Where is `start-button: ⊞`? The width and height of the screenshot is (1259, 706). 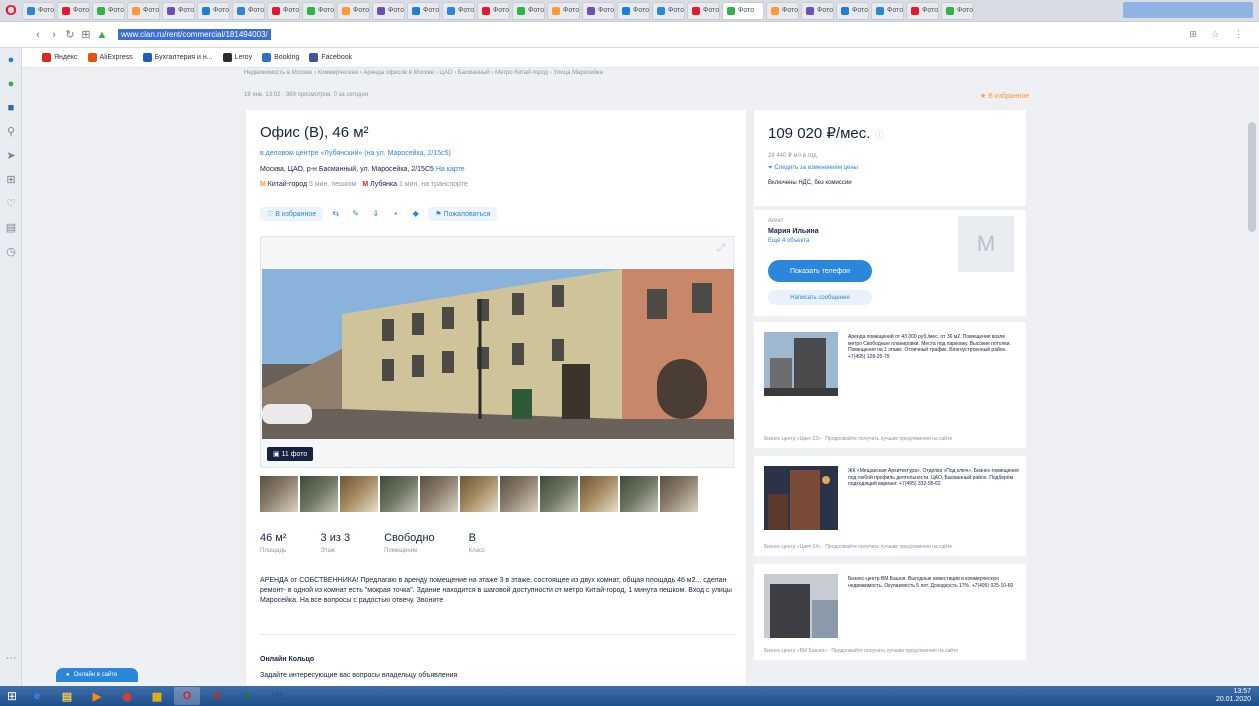
start-button: ⊞ is located at coordinates (12, 696).